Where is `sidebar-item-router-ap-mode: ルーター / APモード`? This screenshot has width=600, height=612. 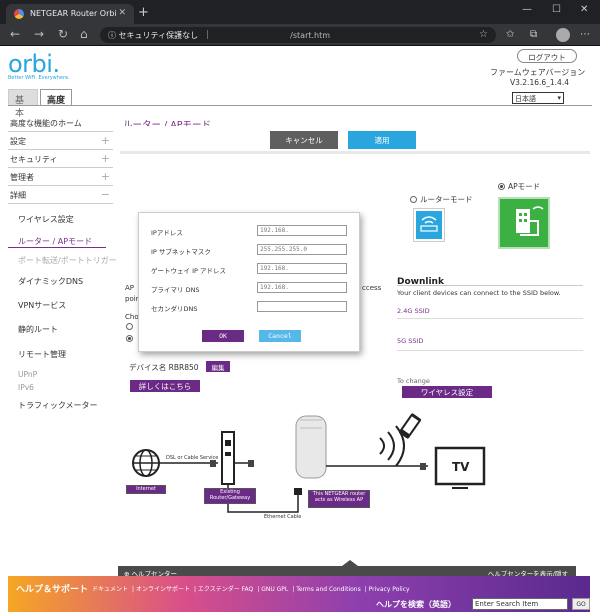
sidebar-item-router-ap-mode: ルーター / APモード is located at coordinates (51, 241).